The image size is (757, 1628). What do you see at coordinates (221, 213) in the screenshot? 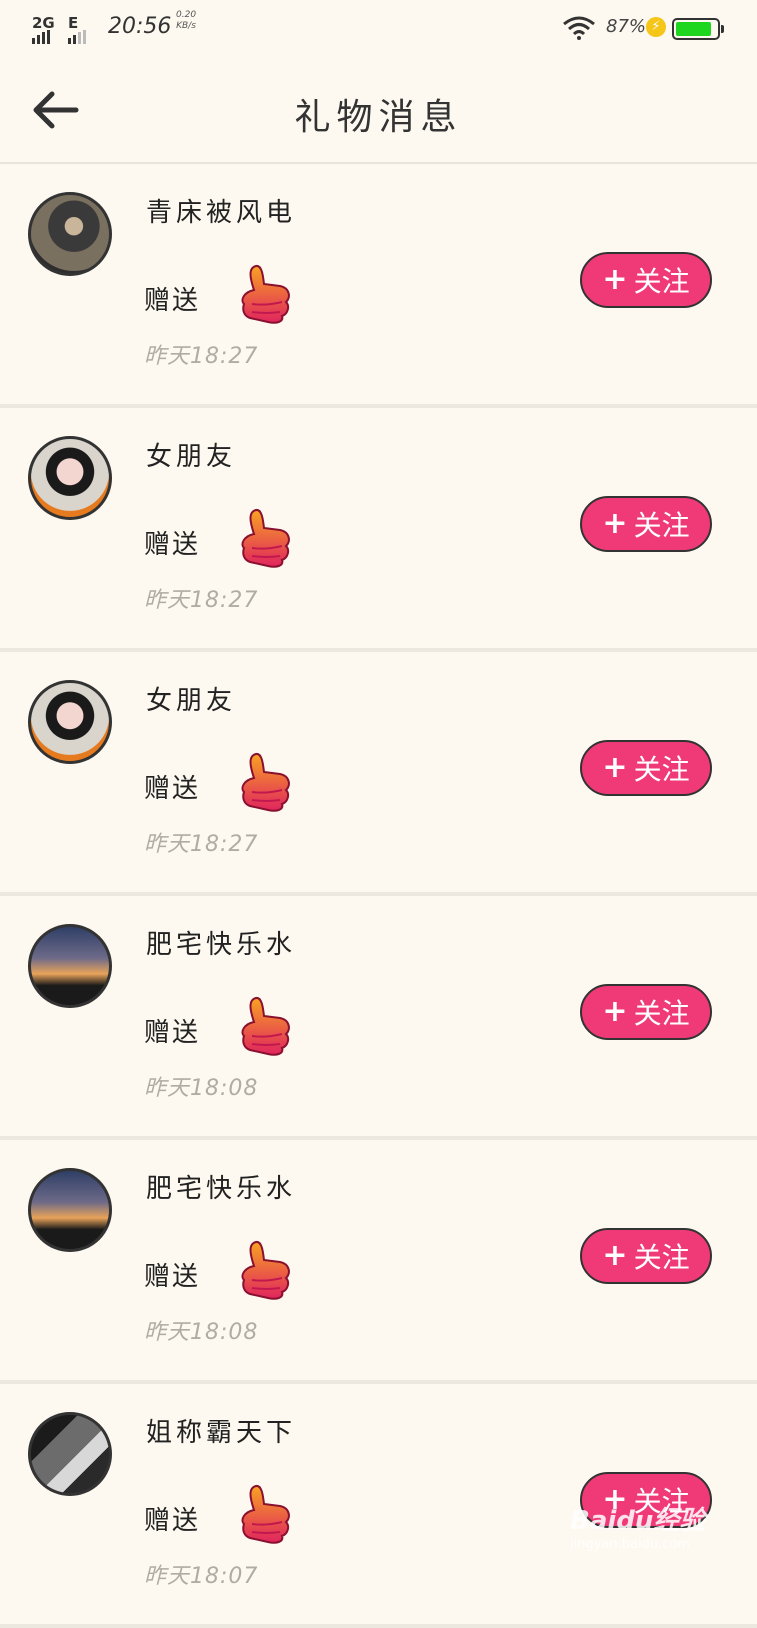
I see `sender-name: 青床被风电` at bounding box center [221, 213].